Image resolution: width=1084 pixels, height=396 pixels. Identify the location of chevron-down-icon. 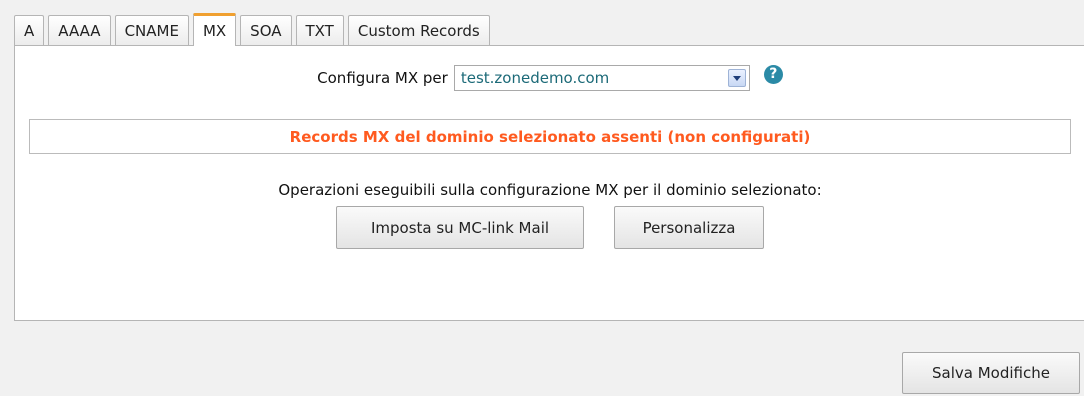
(736, 78).